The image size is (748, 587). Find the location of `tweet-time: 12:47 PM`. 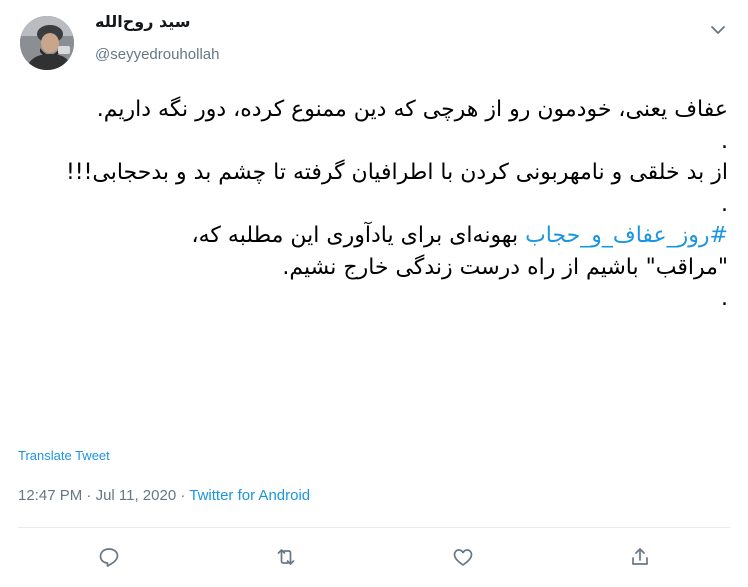

tweet-time: 12:47 PM is located at coordinates (50, 495).